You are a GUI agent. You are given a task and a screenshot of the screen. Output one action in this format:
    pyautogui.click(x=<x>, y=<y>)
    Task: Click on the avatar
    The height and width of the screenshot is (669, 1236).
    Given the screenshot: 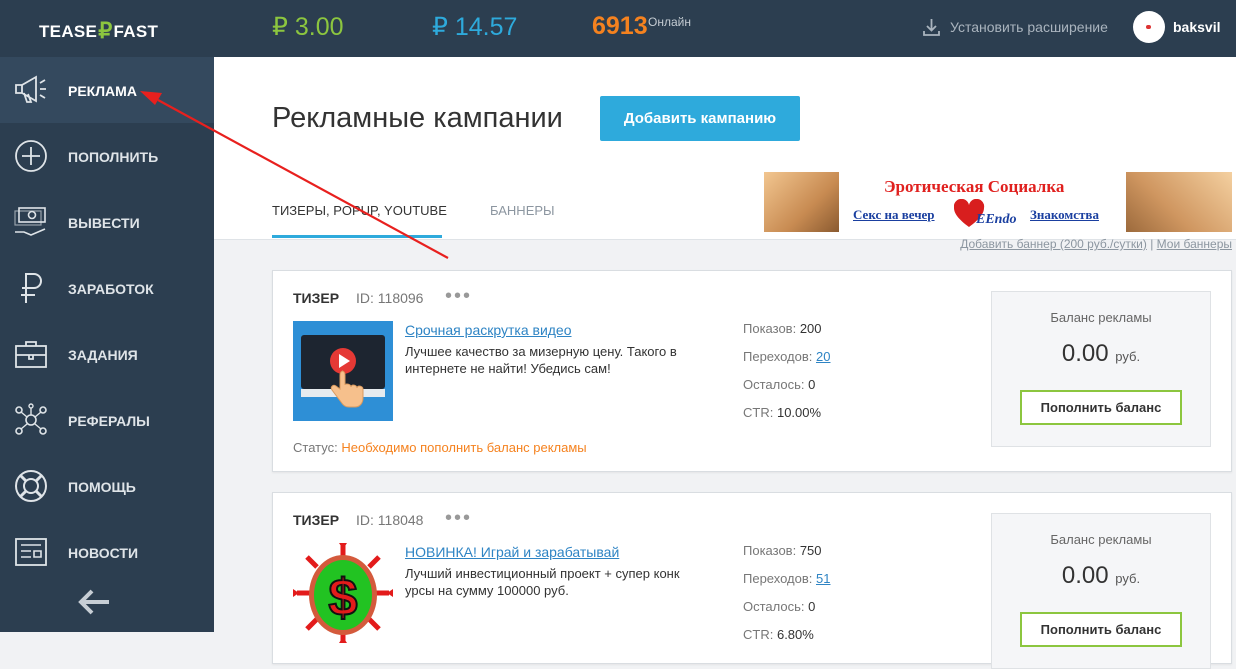 What is the action you would take?
    pyautogui.click(x=1149, y=27)
    